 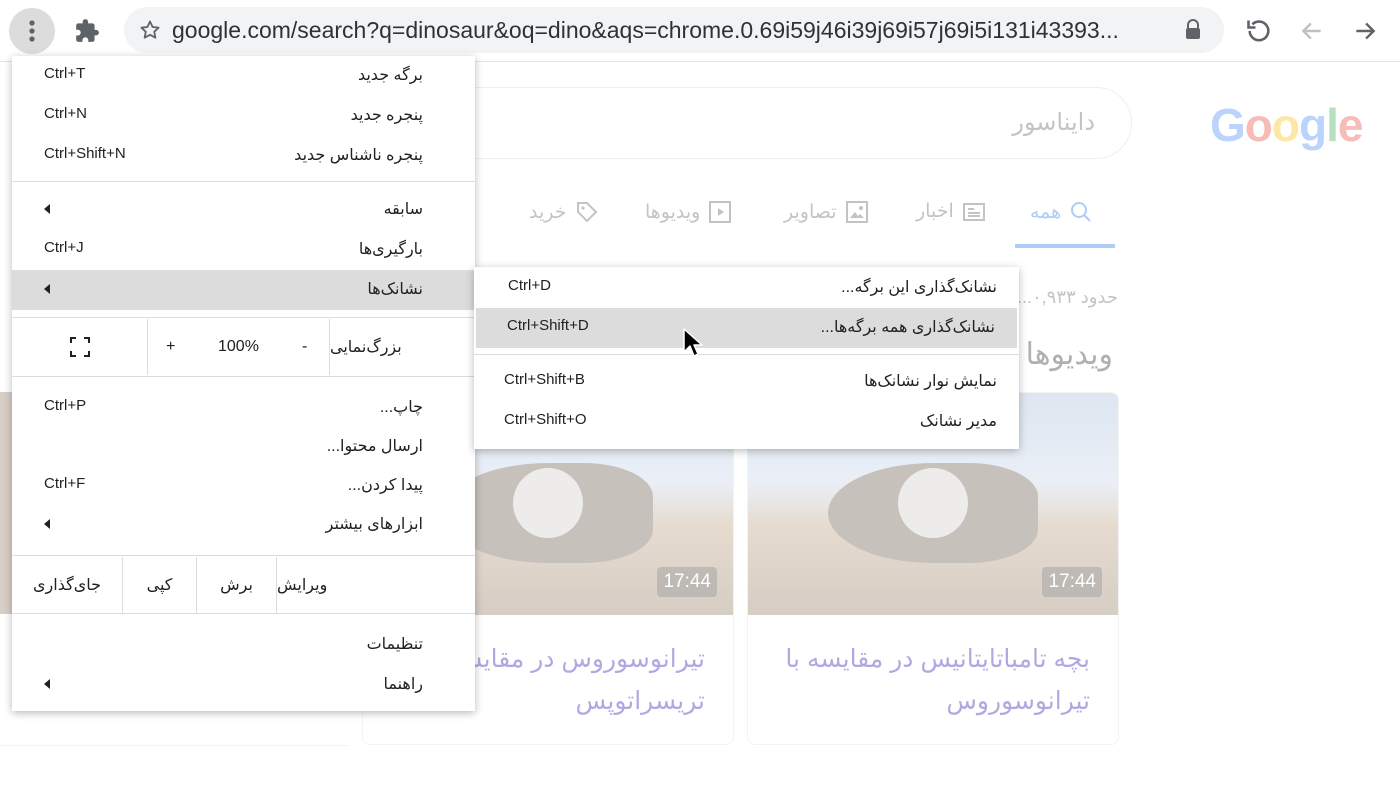 I want to click on menu-item-shortcut: Ctrl+N, so click(x=65, y=113).